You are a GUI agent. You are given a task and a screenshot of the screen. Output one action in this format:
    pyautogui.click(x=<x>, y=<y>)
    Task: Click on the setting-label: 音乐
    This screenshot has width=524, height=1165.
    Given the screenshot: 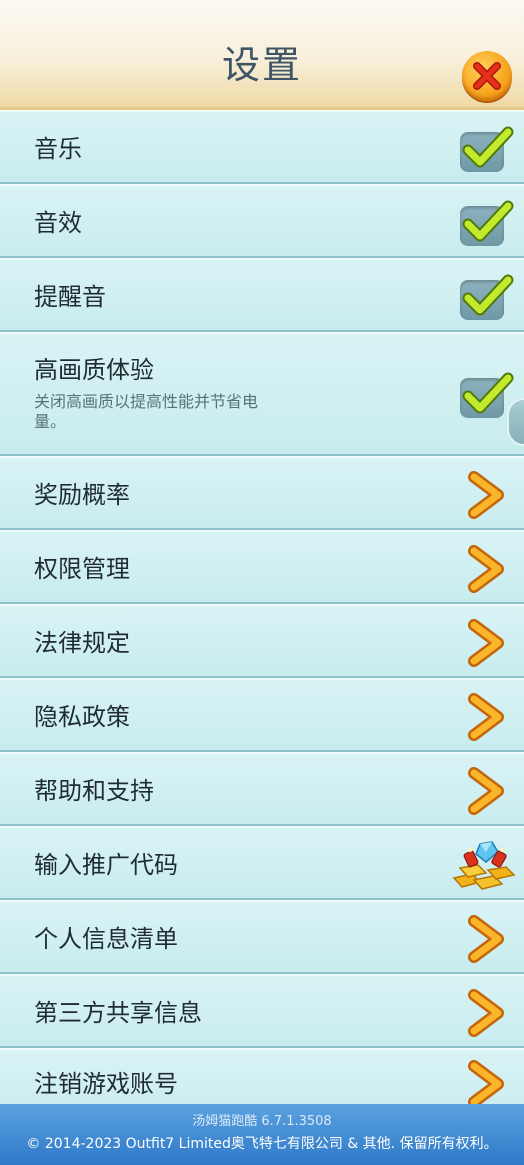 What is the action you would take?
    pyautogui.click(x=58, y=149)
    